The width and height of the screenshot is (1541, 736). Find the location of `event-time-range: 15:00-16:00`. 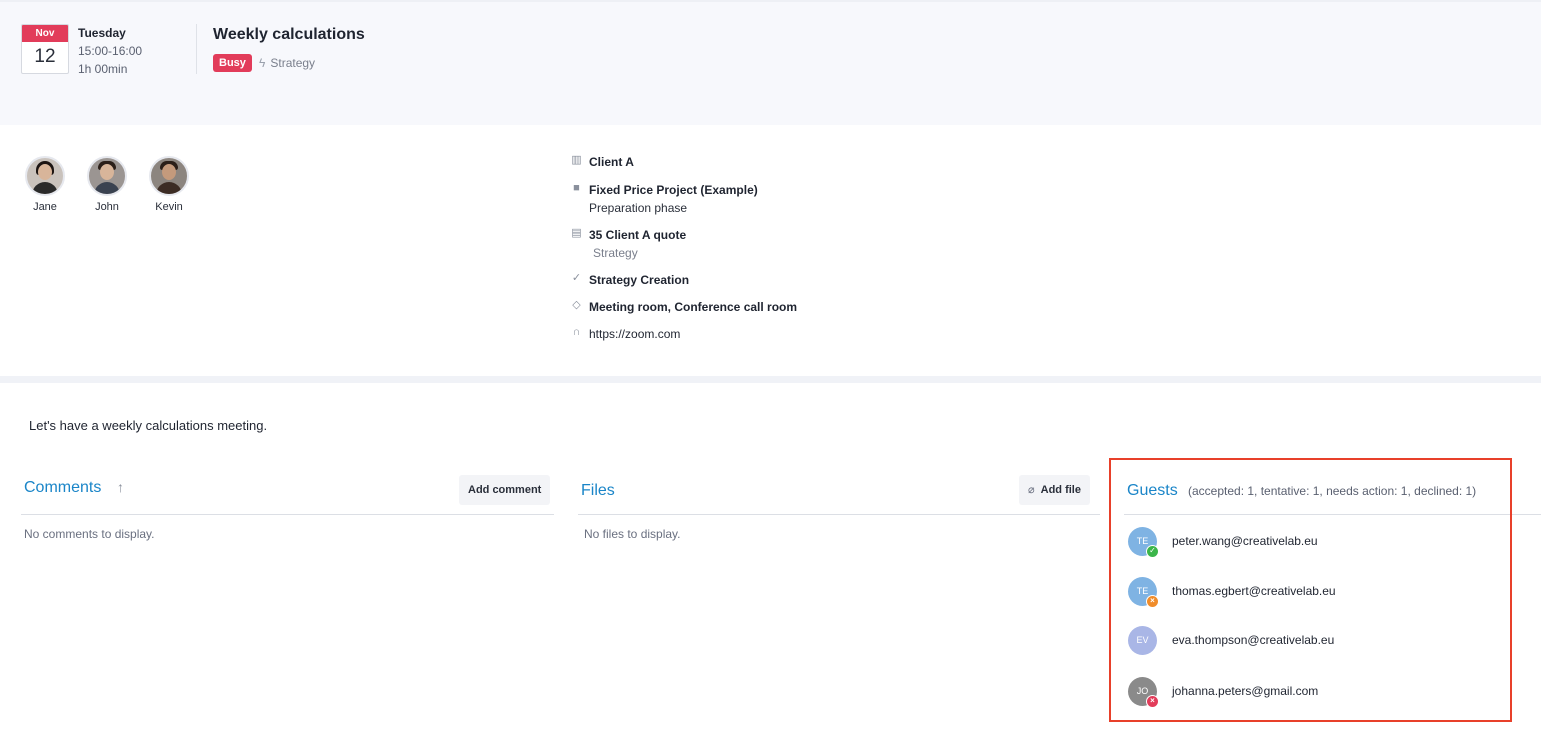

event-time-range: 15:00-16:00 is located at coordinates (110, 51).